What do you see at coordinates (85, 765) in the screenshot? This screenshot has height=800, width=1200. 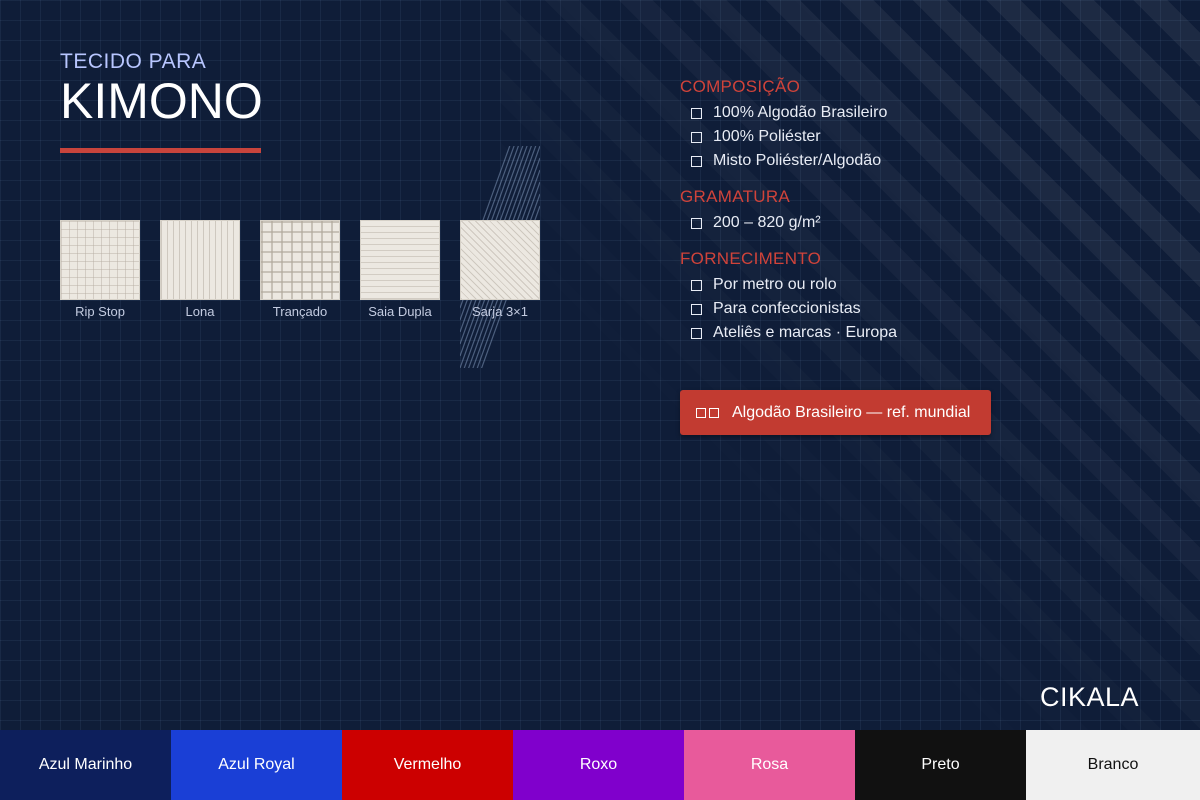 I see `color-swatch-azul-marinho: Azul Marinho` at bounding box center [85, 765].